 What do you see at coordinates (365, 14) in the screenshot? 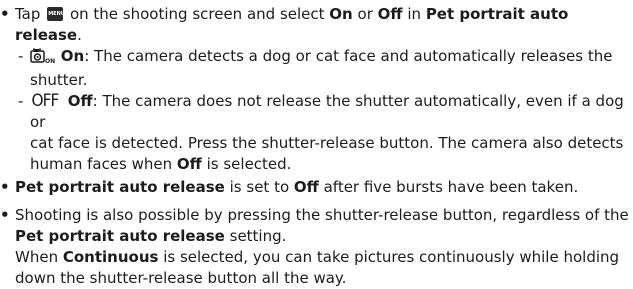
I see `text: or` at bounding box center [365, 14].